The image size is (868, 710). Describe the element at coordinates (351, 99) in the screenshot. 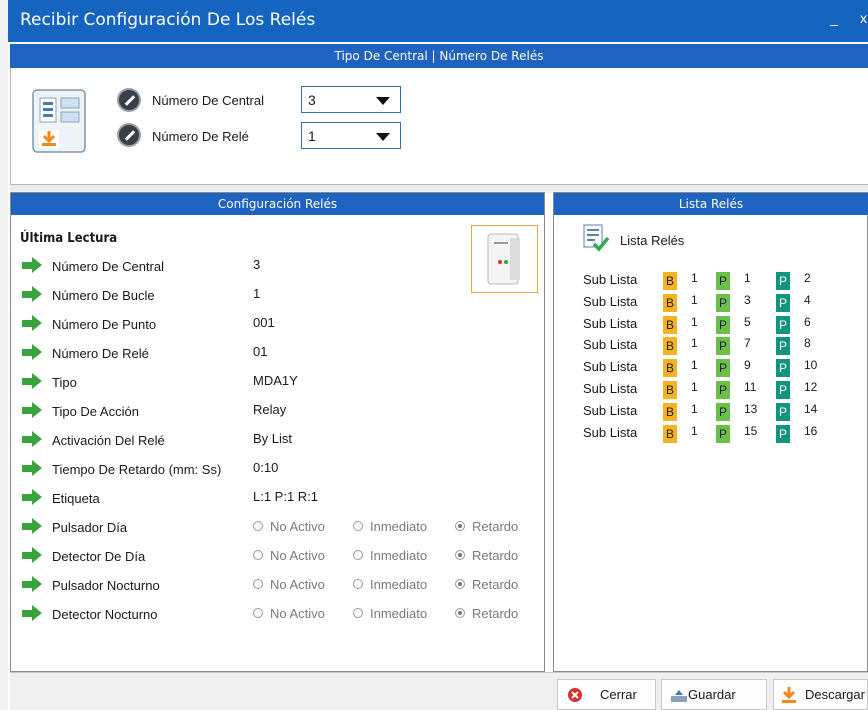

I see `central-number-select: 3` at that location.